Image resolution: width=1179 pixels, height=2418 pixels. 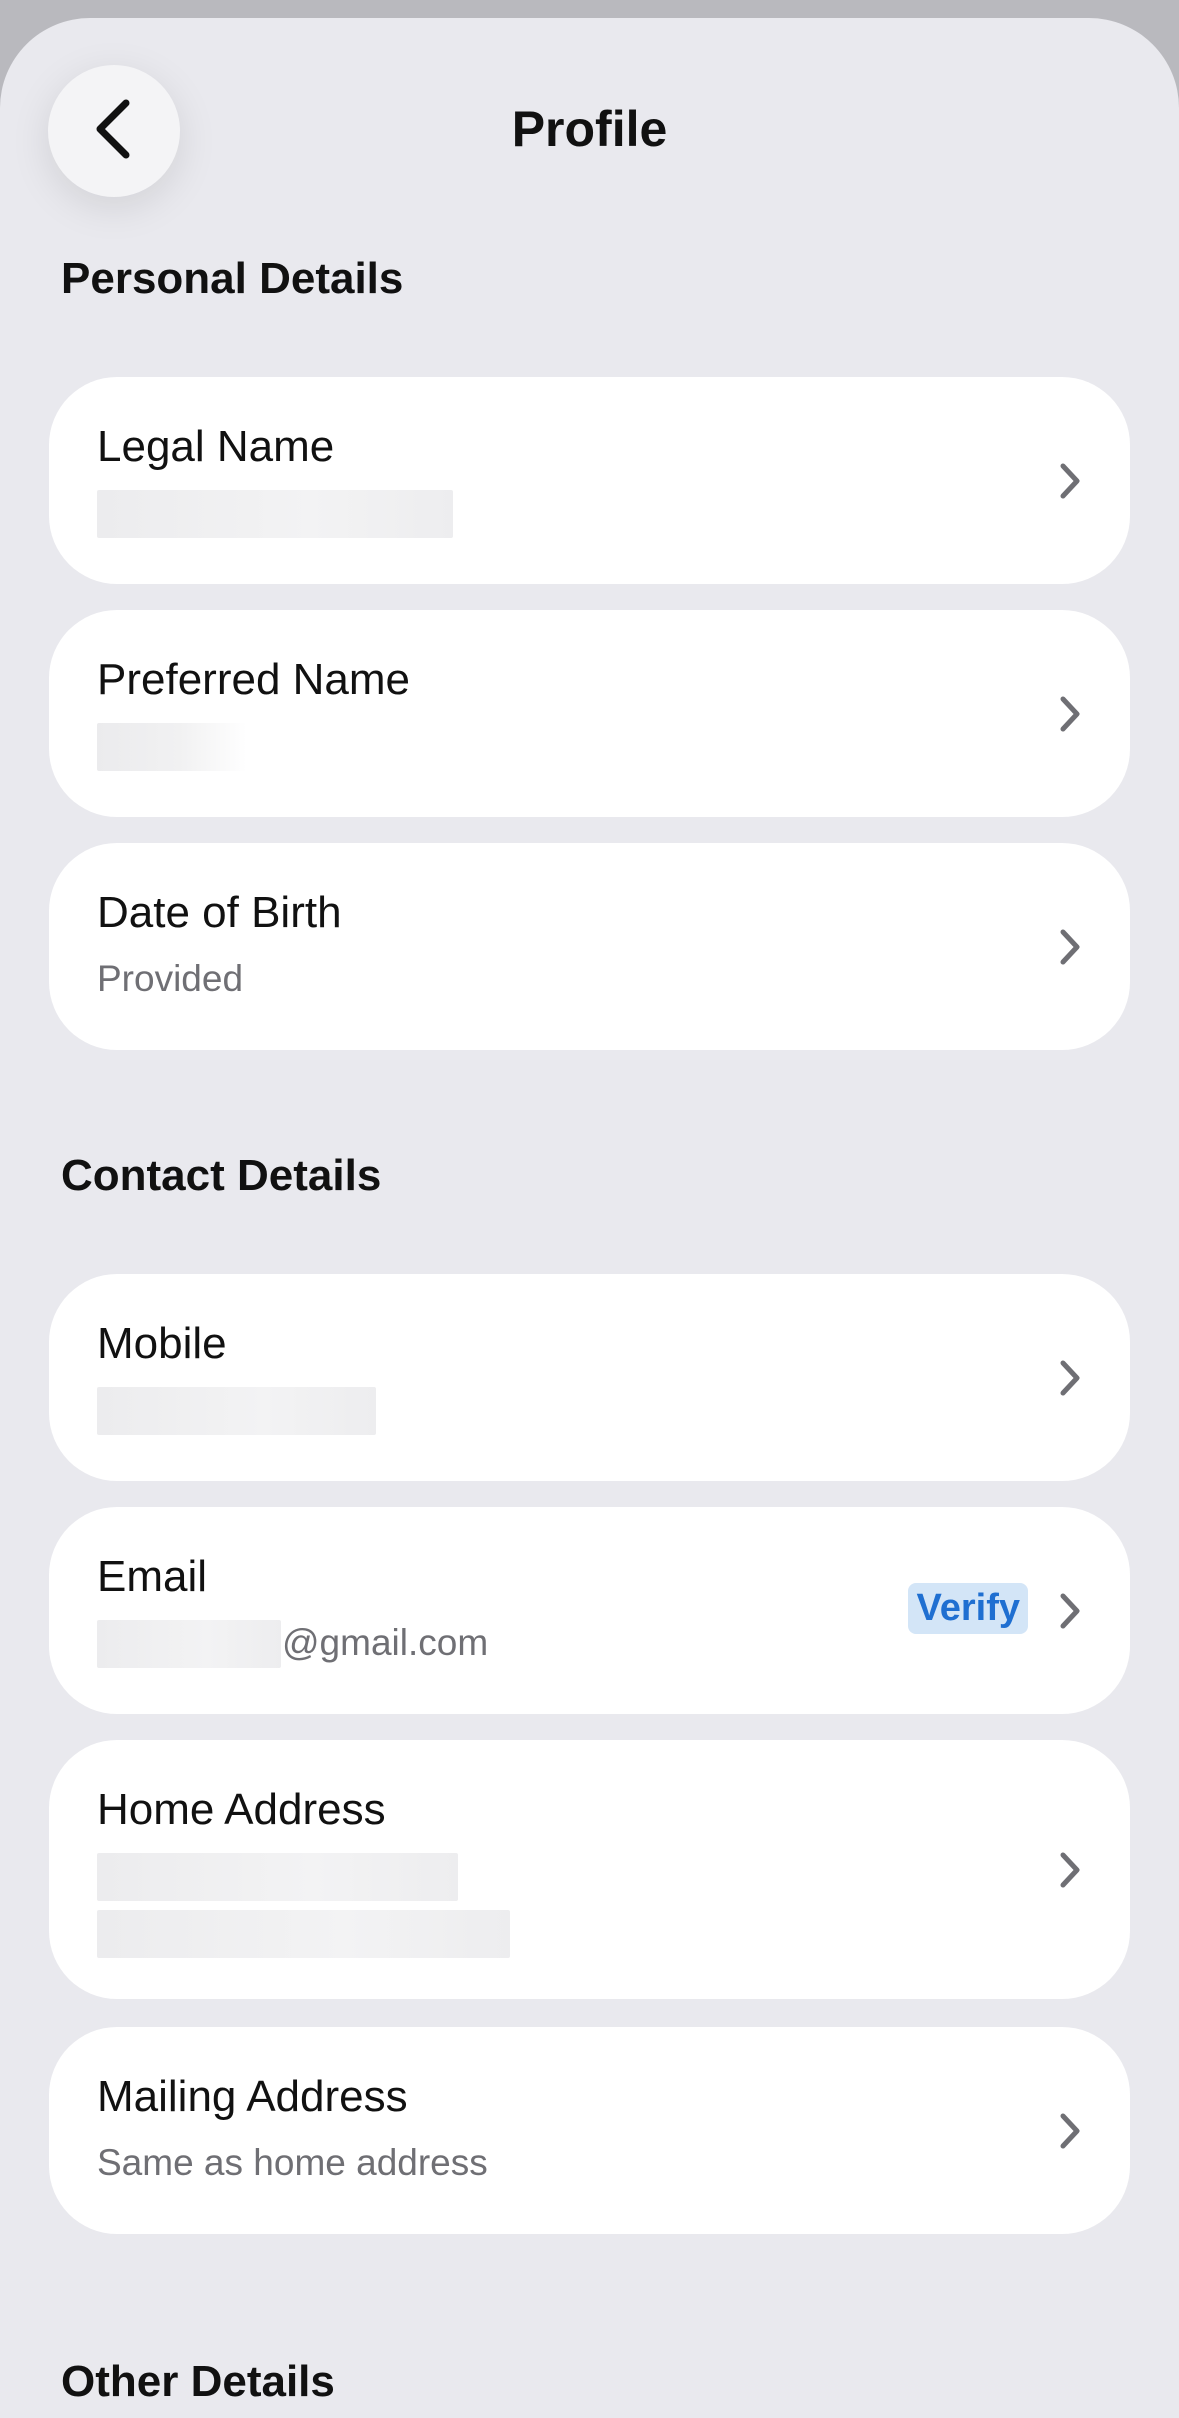 What do you see at coordinates (385, 1642) in the screenshot?
I see `email-domain: @gmail.com` at bounding box center [385, 1642].